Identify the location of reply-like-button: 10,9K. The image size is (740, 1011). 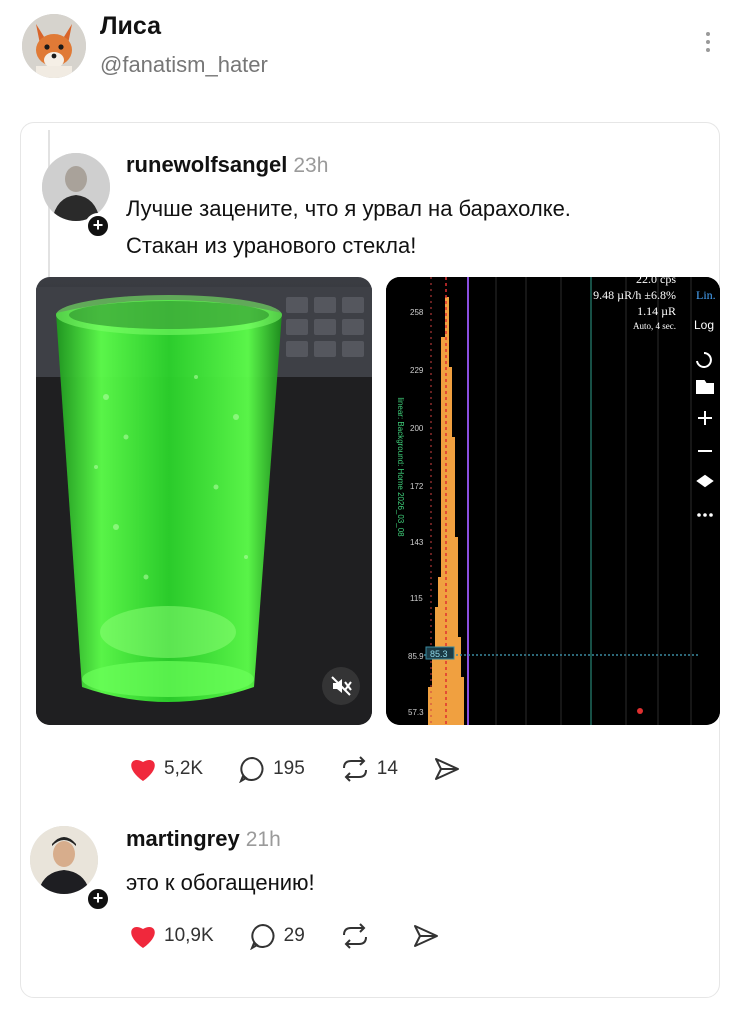
(171, 936).